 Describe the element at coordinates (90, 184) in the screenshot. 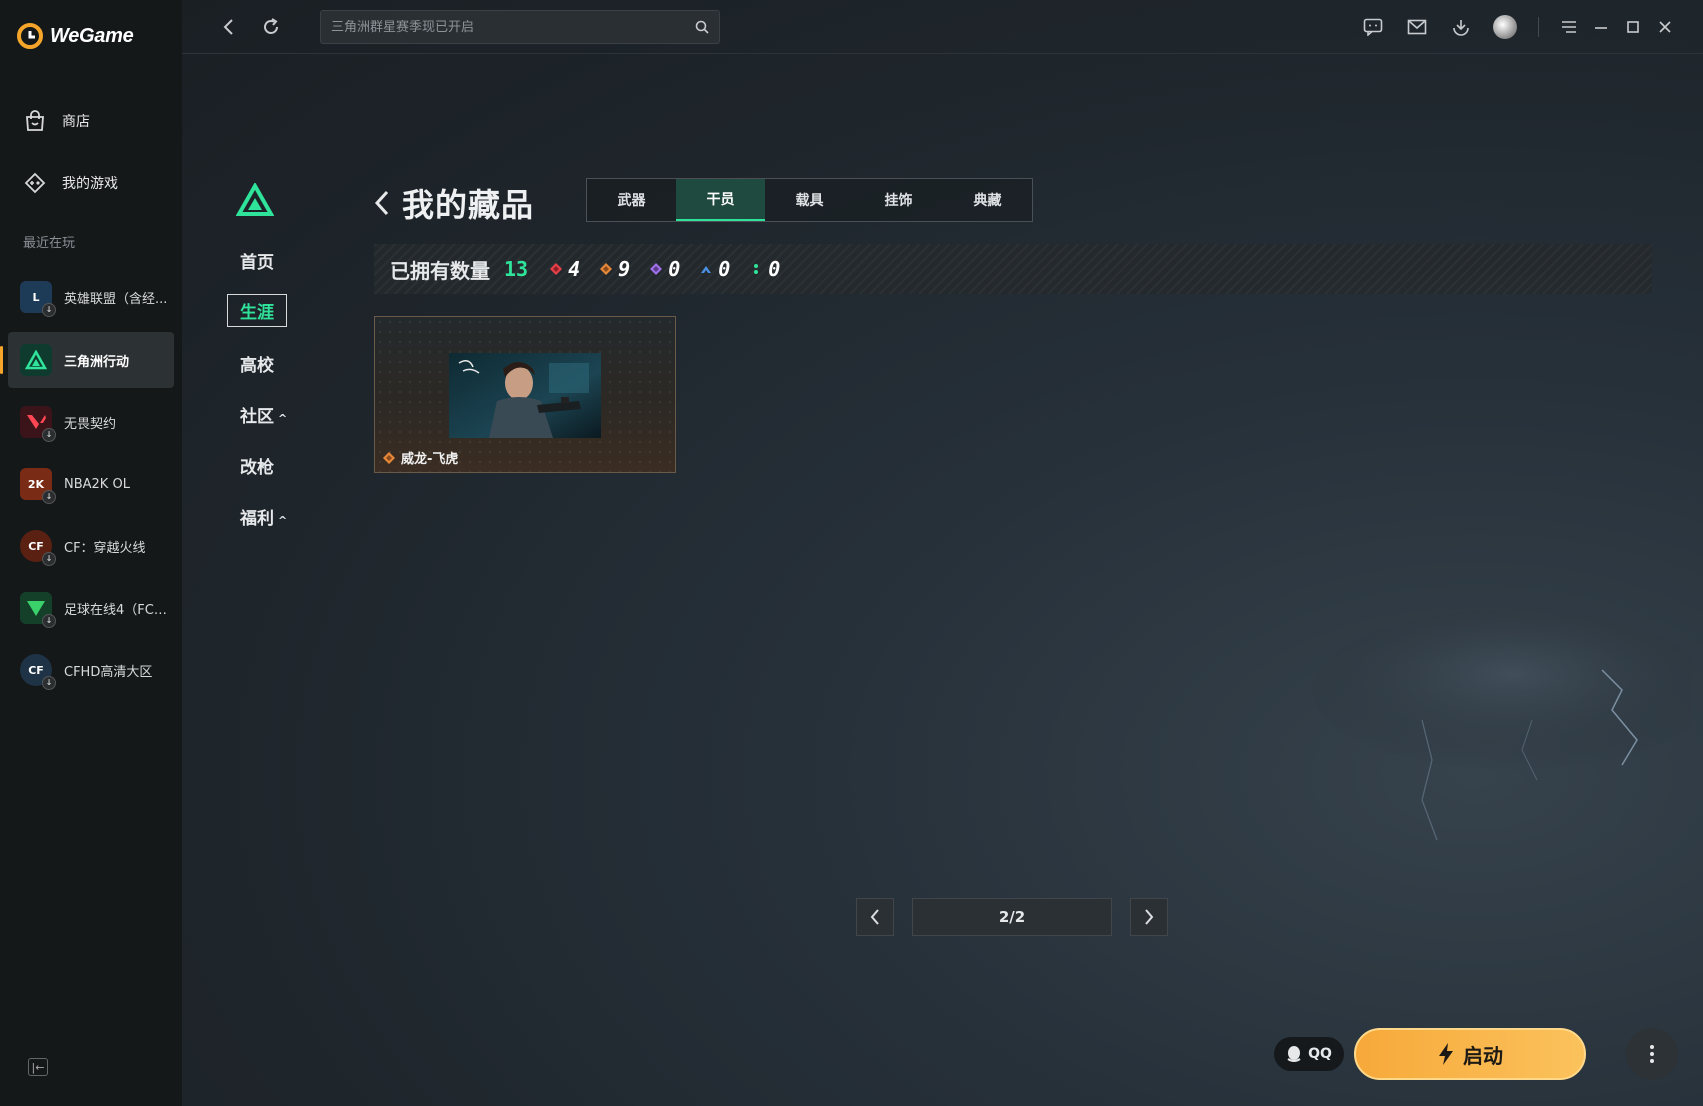

I see `nav-my-games-label: 我的游戏` at that location.